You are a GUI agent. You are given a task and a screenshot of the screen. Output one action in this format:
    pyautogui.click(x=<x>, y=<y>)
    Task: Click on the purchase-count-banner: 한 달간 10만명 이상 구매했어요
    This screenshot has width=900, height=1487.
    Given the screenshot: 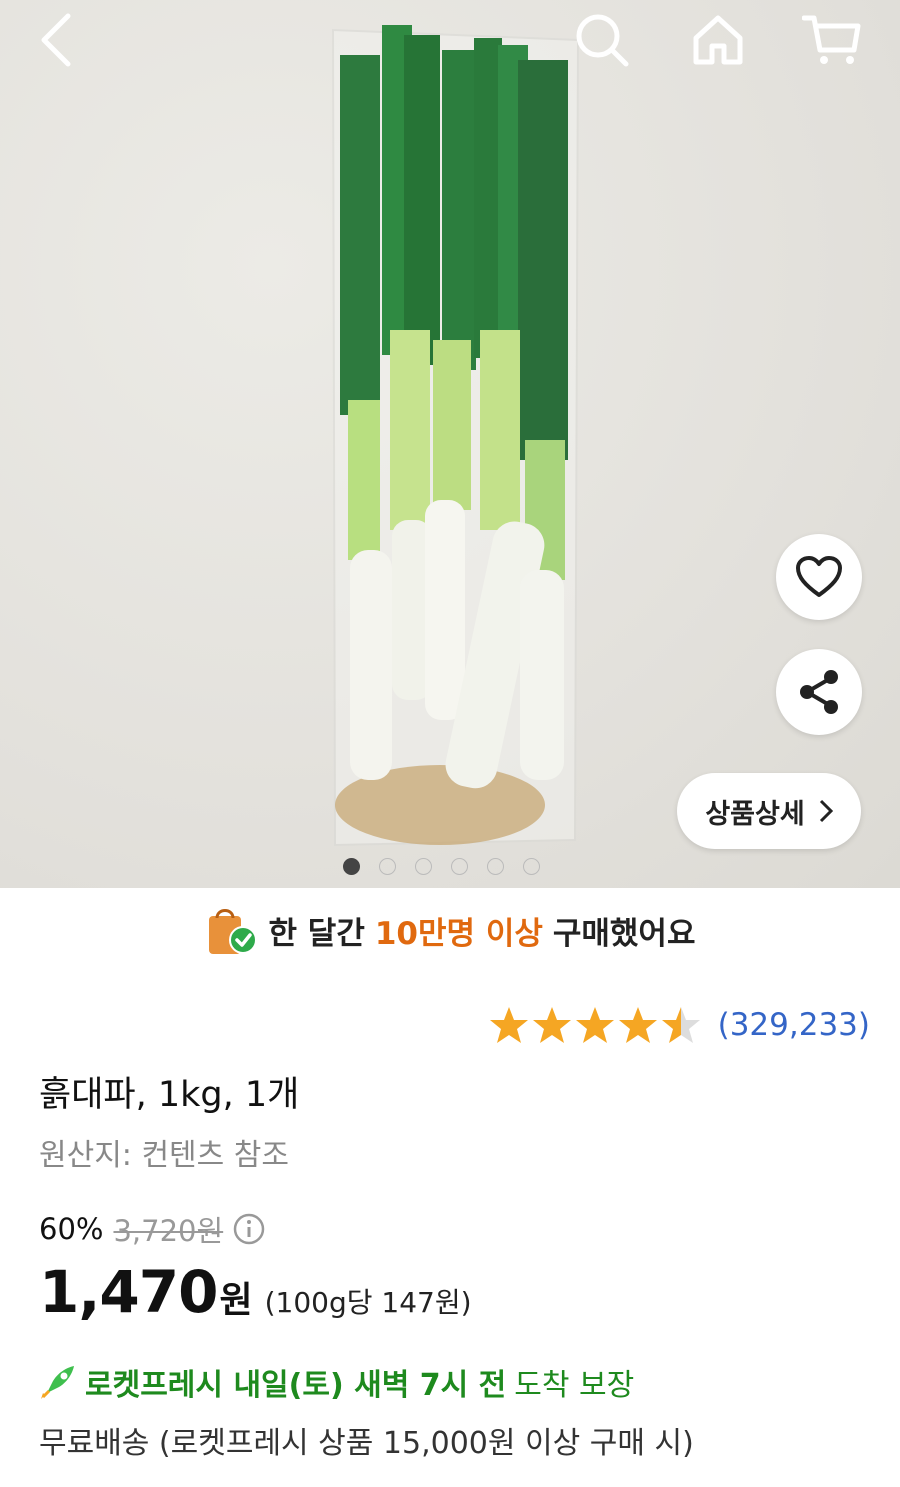 What is the action you would take?
    pyautogui.click(x=450, y=930)
    